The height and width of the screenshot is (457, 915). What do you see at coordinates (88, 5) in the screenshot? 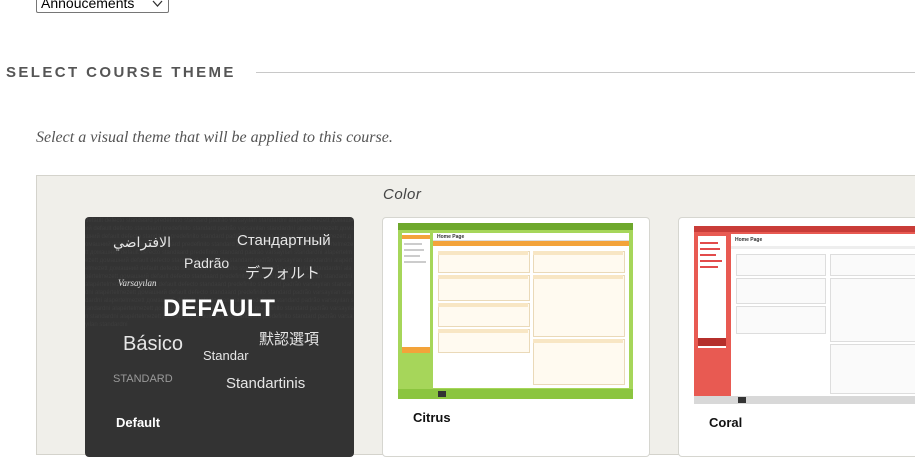
I see `page-type-select-value: Annoucements` at bounding box center [88, 5].